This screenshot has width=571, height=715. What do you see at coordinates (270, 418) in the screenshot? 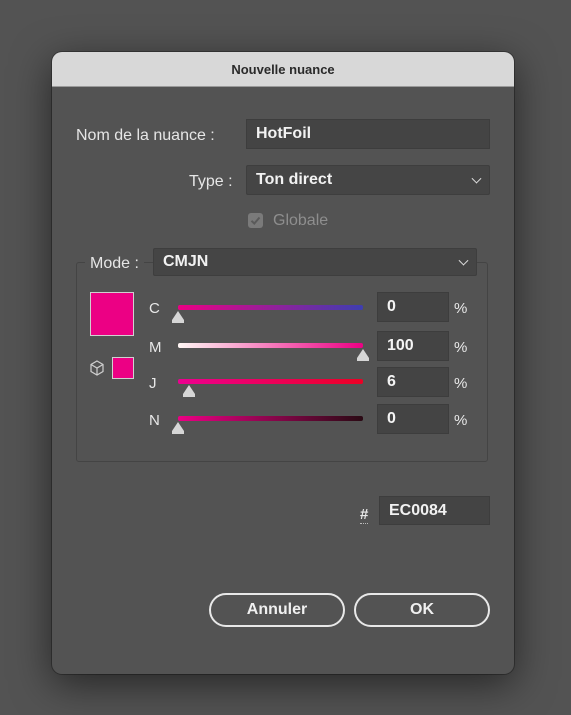
I see `black-slider-track` at bounding box center [270, 418].